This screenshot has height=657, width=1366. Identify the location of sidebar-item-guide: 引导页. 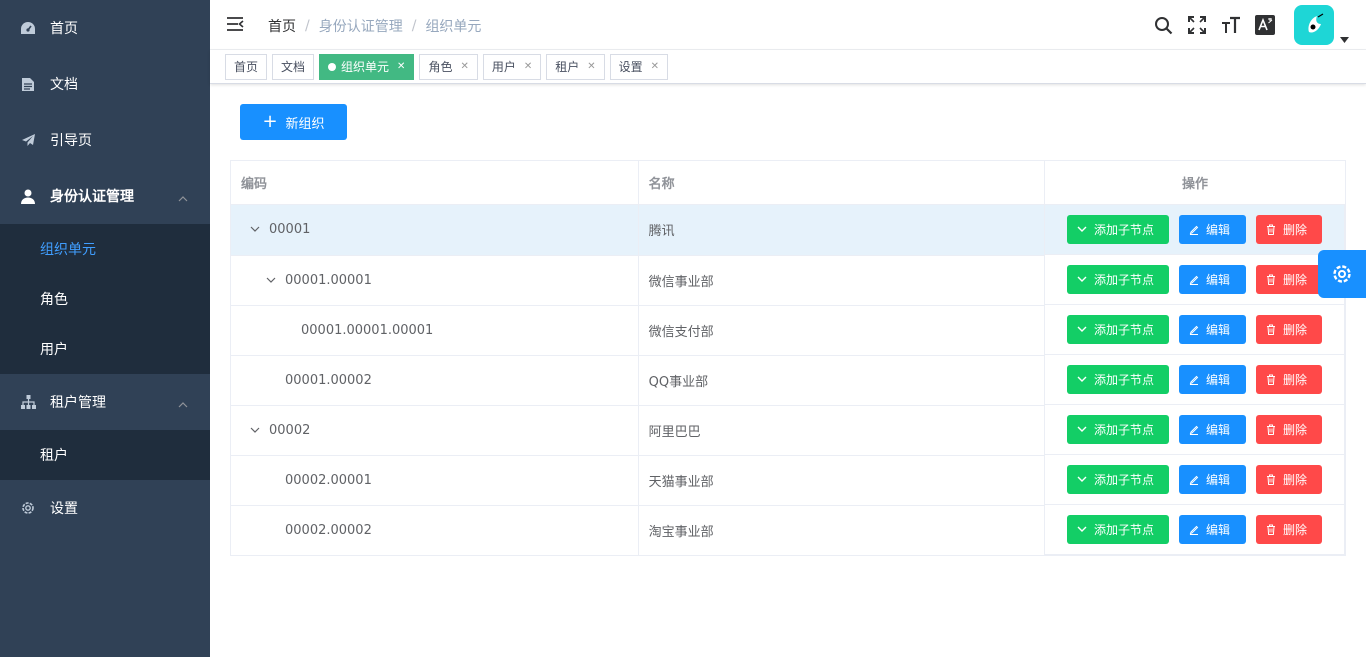
(105, 140).